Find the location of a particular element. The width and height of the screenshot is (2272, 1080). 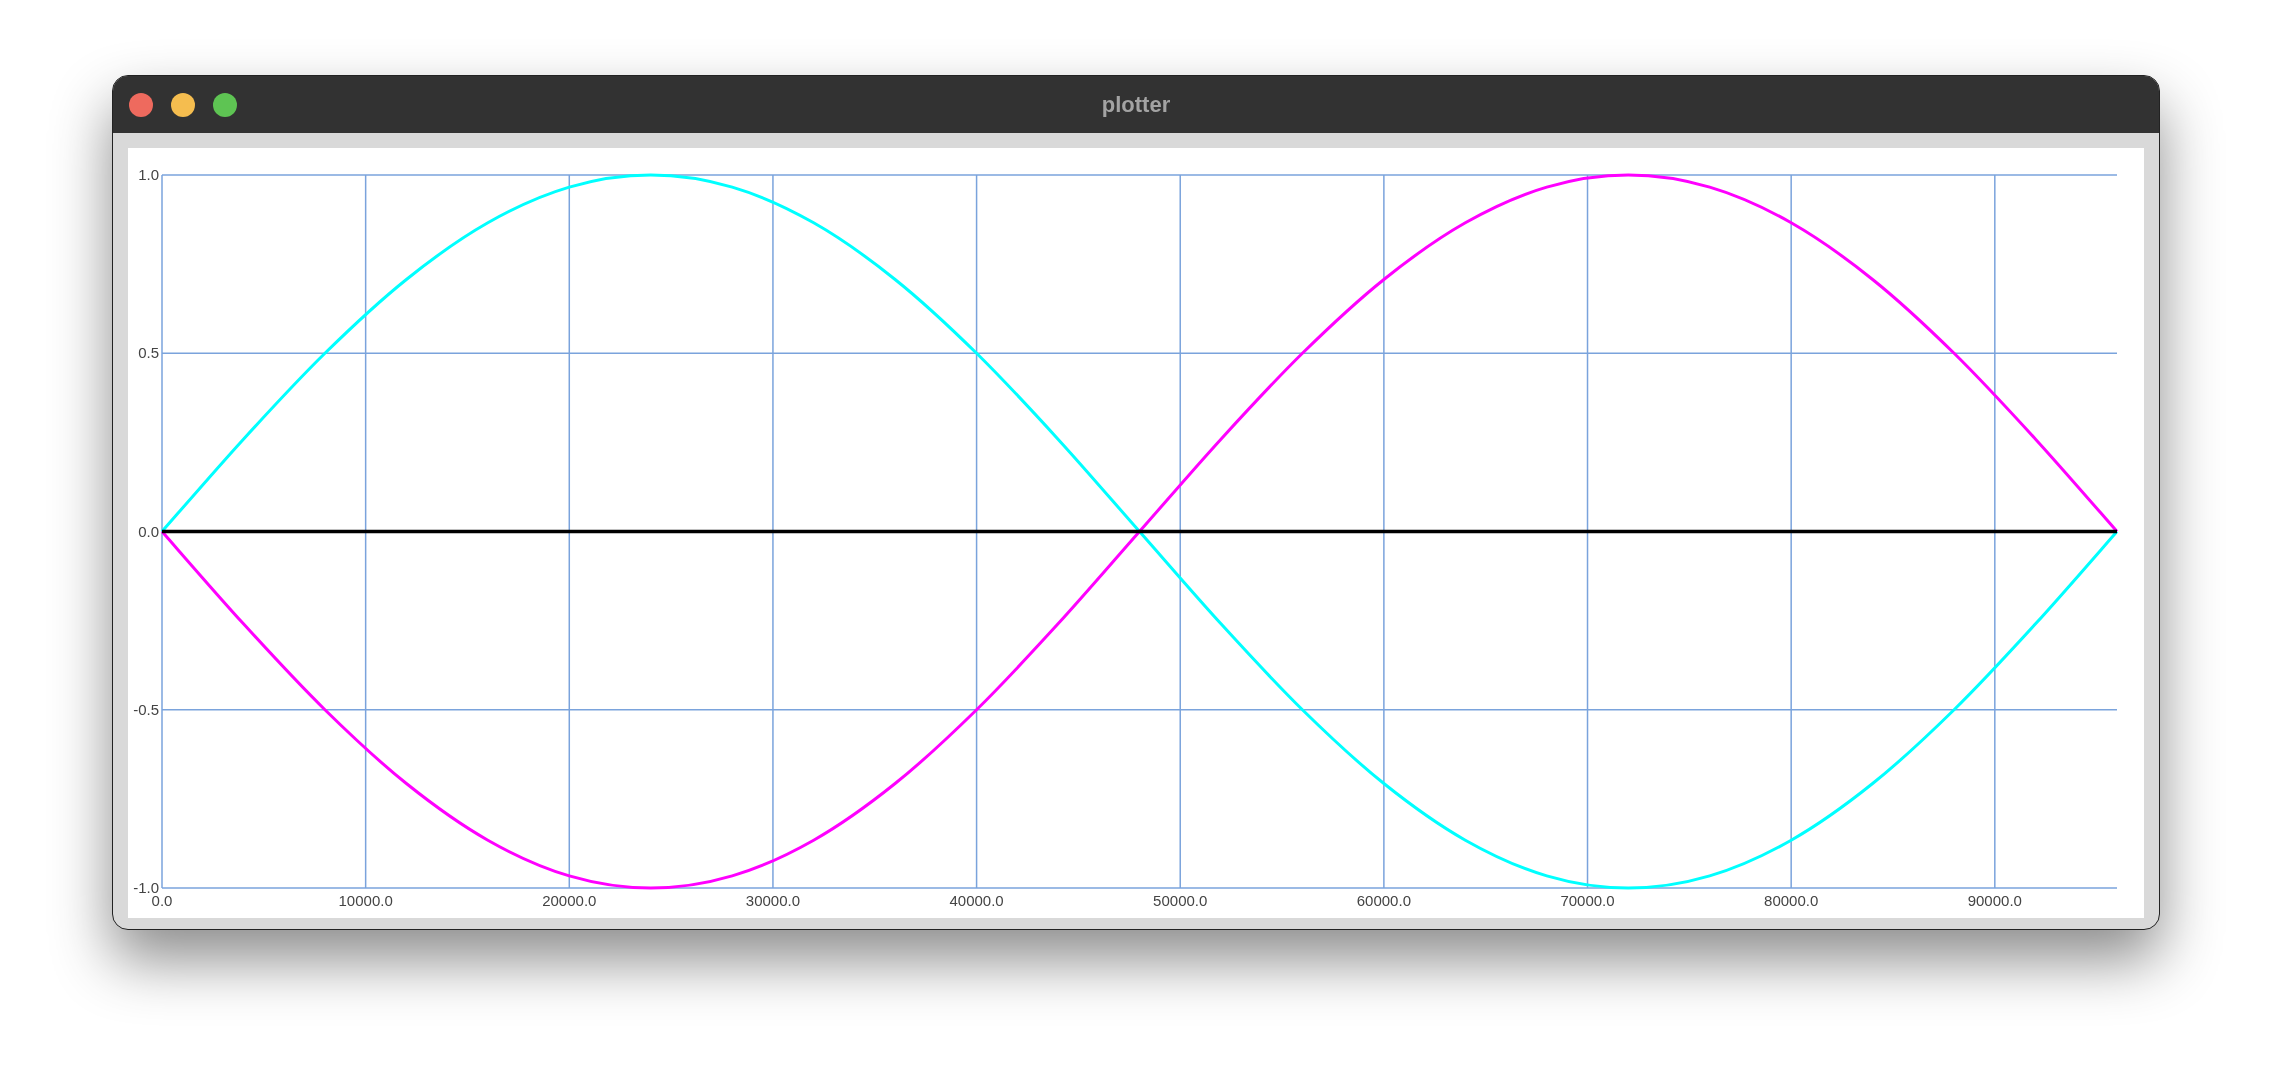

x-tick-label: 70000.0 is located at coordinates (1587, 900).